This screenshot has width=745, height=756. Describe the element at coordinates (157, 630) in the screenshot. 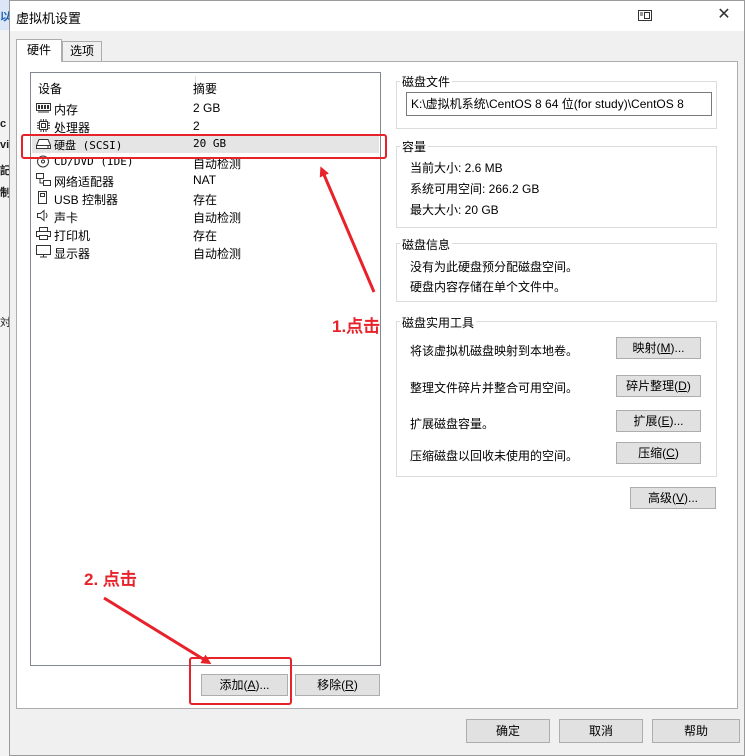

I see `arrow-to-add-button` at that location.